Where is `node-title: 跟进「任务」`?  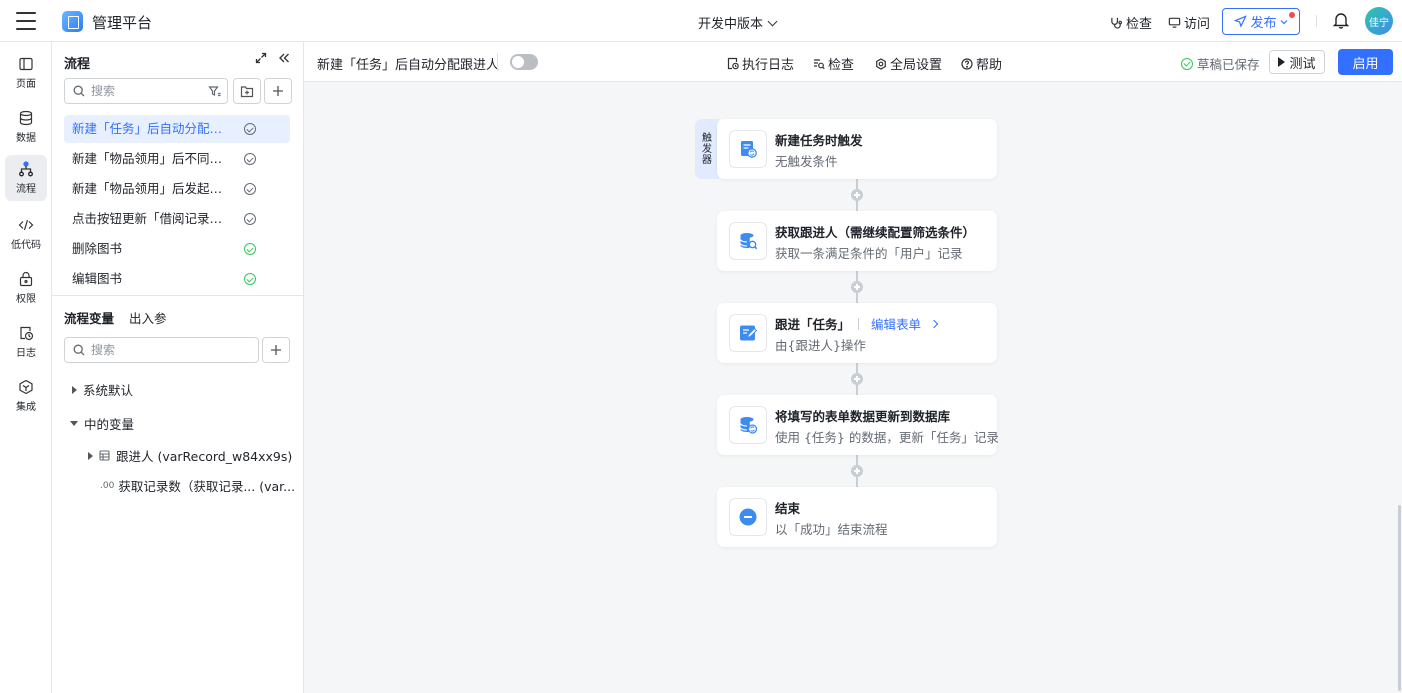 node-title: 跟进「任务」 is located at coordinates (813, 324).